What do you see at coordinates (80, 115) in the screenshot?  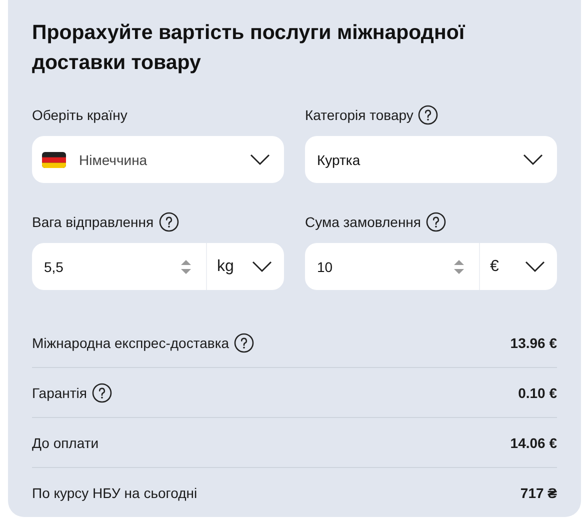 I see `field-label: Оберіть країну` at bounding box center [80, 115].